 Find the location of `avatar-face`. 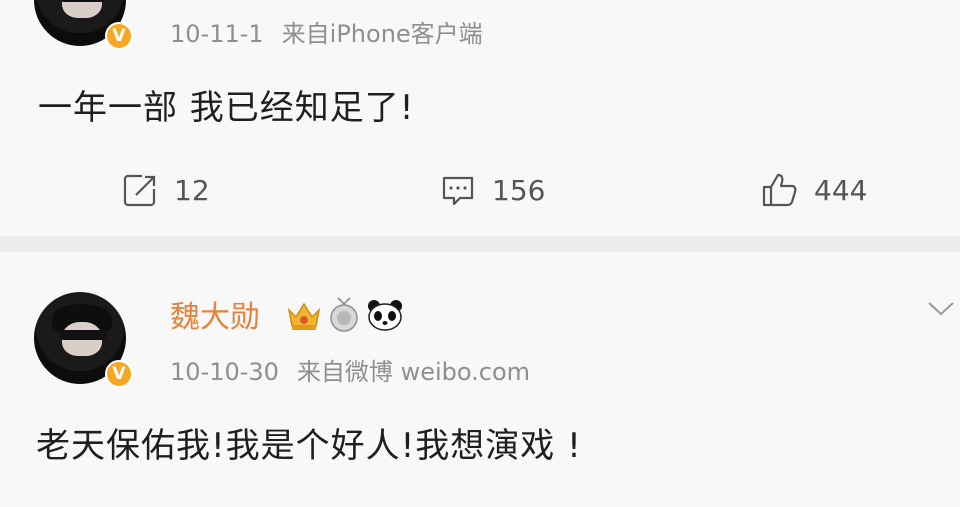

avatar-face is located at coordinates (82, 9).